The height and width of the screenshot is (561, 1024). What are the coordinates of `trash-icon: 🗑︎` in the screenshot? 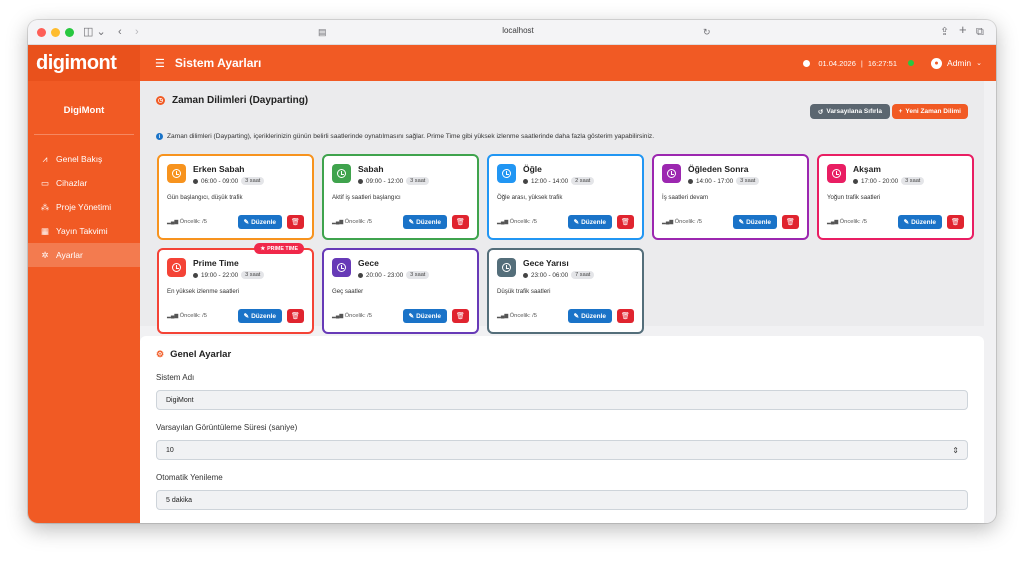 It's located at (460, 222).